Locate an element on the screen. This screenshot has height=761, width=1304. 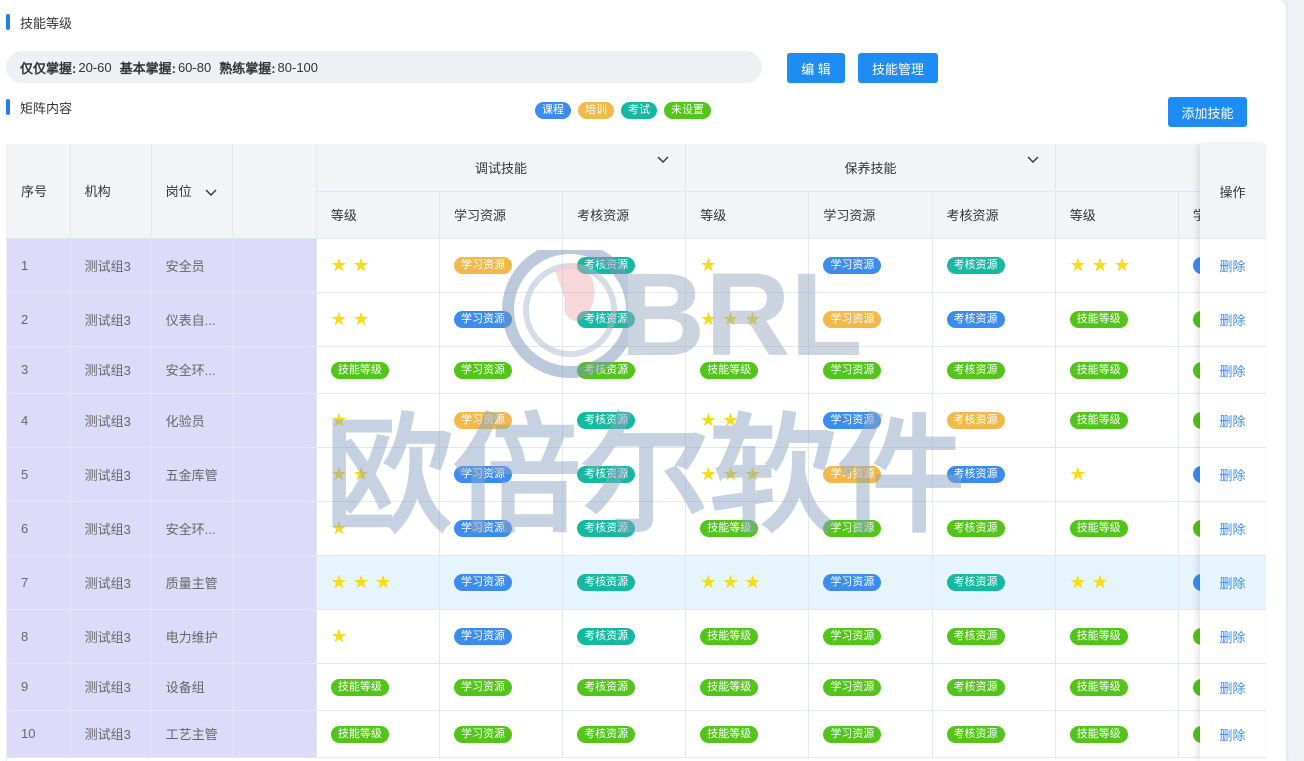
matrix-cell: ★ ★ is located at coordinates (378, 265).